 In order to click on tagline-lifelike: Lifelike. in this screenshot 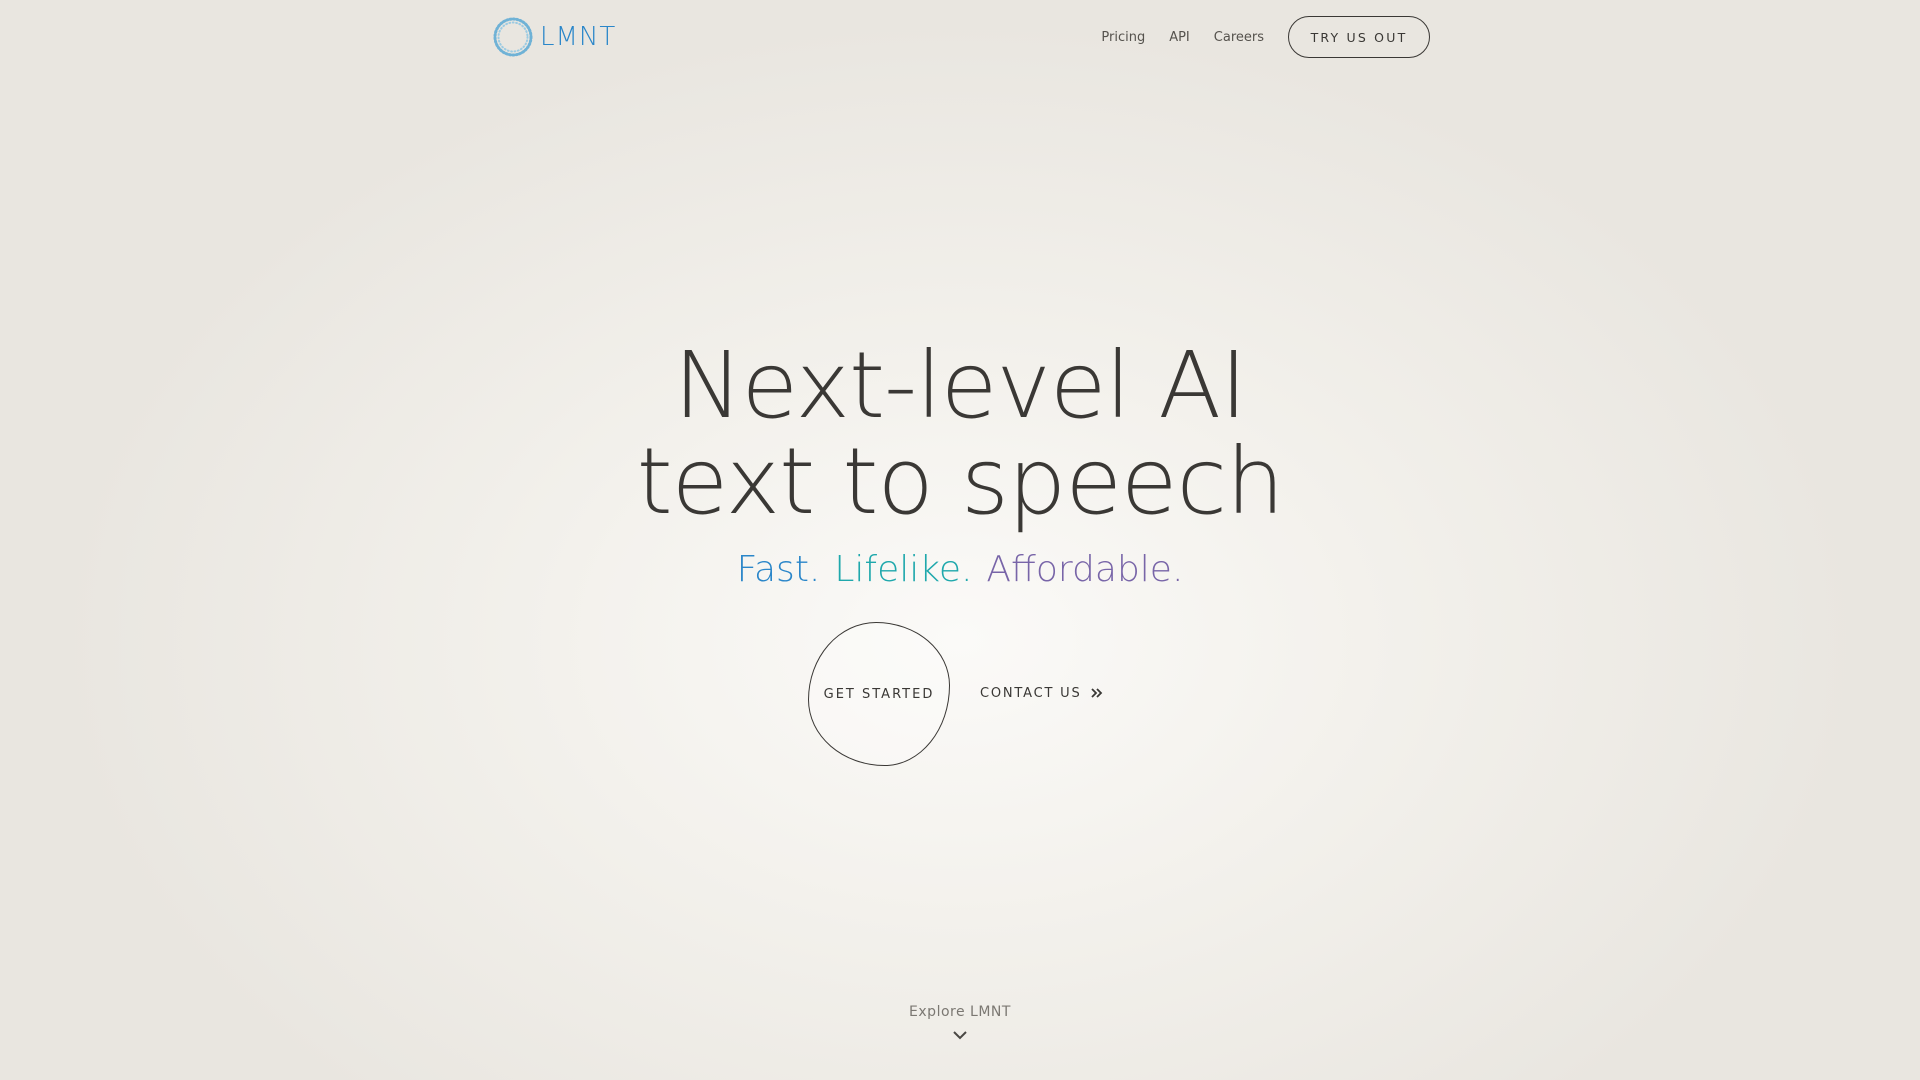, I will do `click(903, 569)`.